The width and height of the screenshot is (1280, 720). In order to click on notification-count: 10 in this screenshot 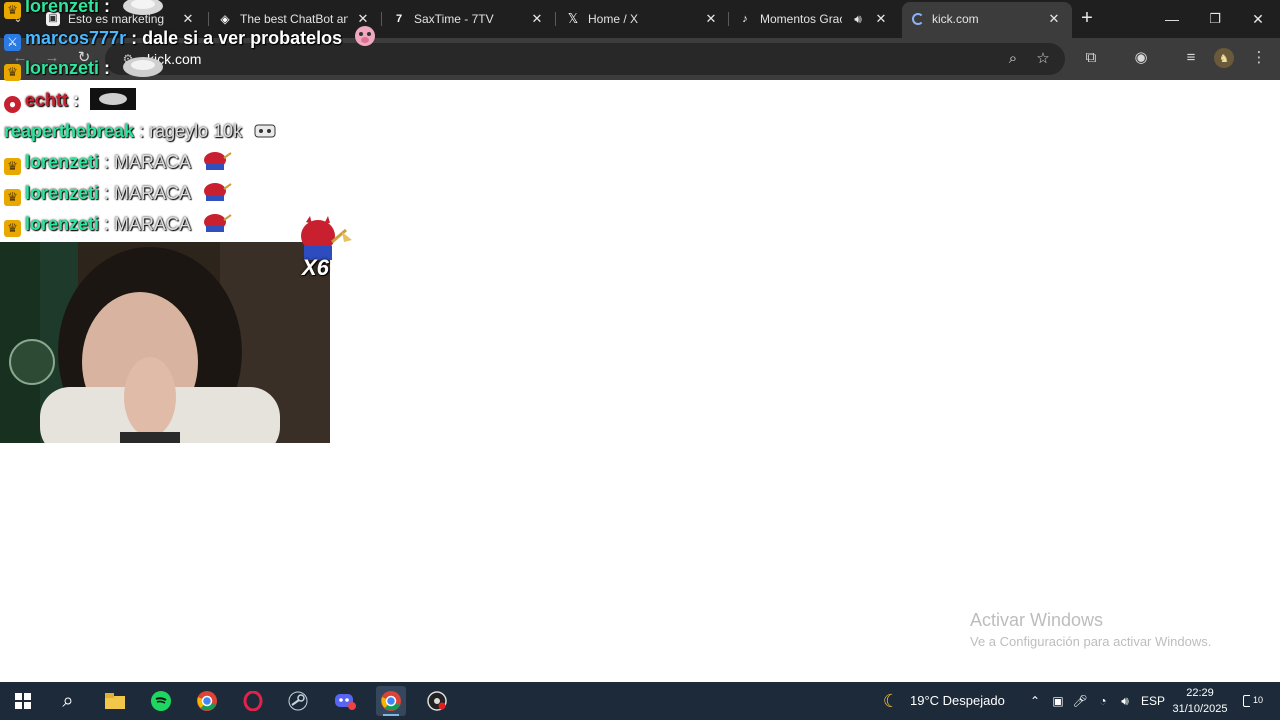, I will do `click(1258, 701)`.